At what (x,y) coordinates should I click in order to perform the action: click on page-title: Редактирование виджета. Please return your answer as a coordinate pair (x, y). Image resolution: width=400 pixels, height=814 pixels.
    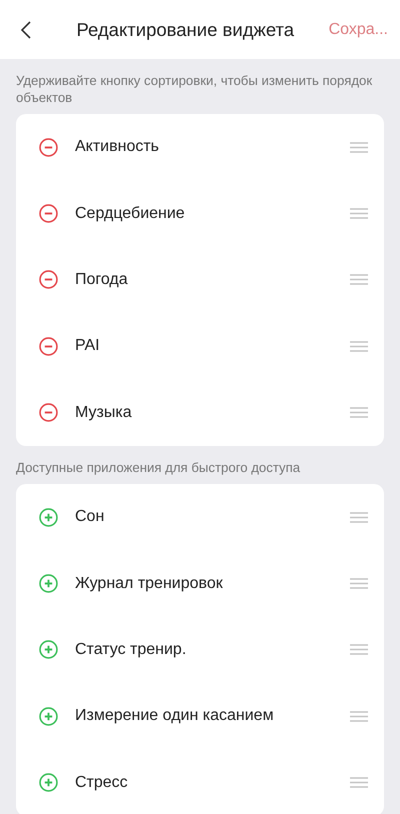
    Looking at the image, I should click on (185, 30).